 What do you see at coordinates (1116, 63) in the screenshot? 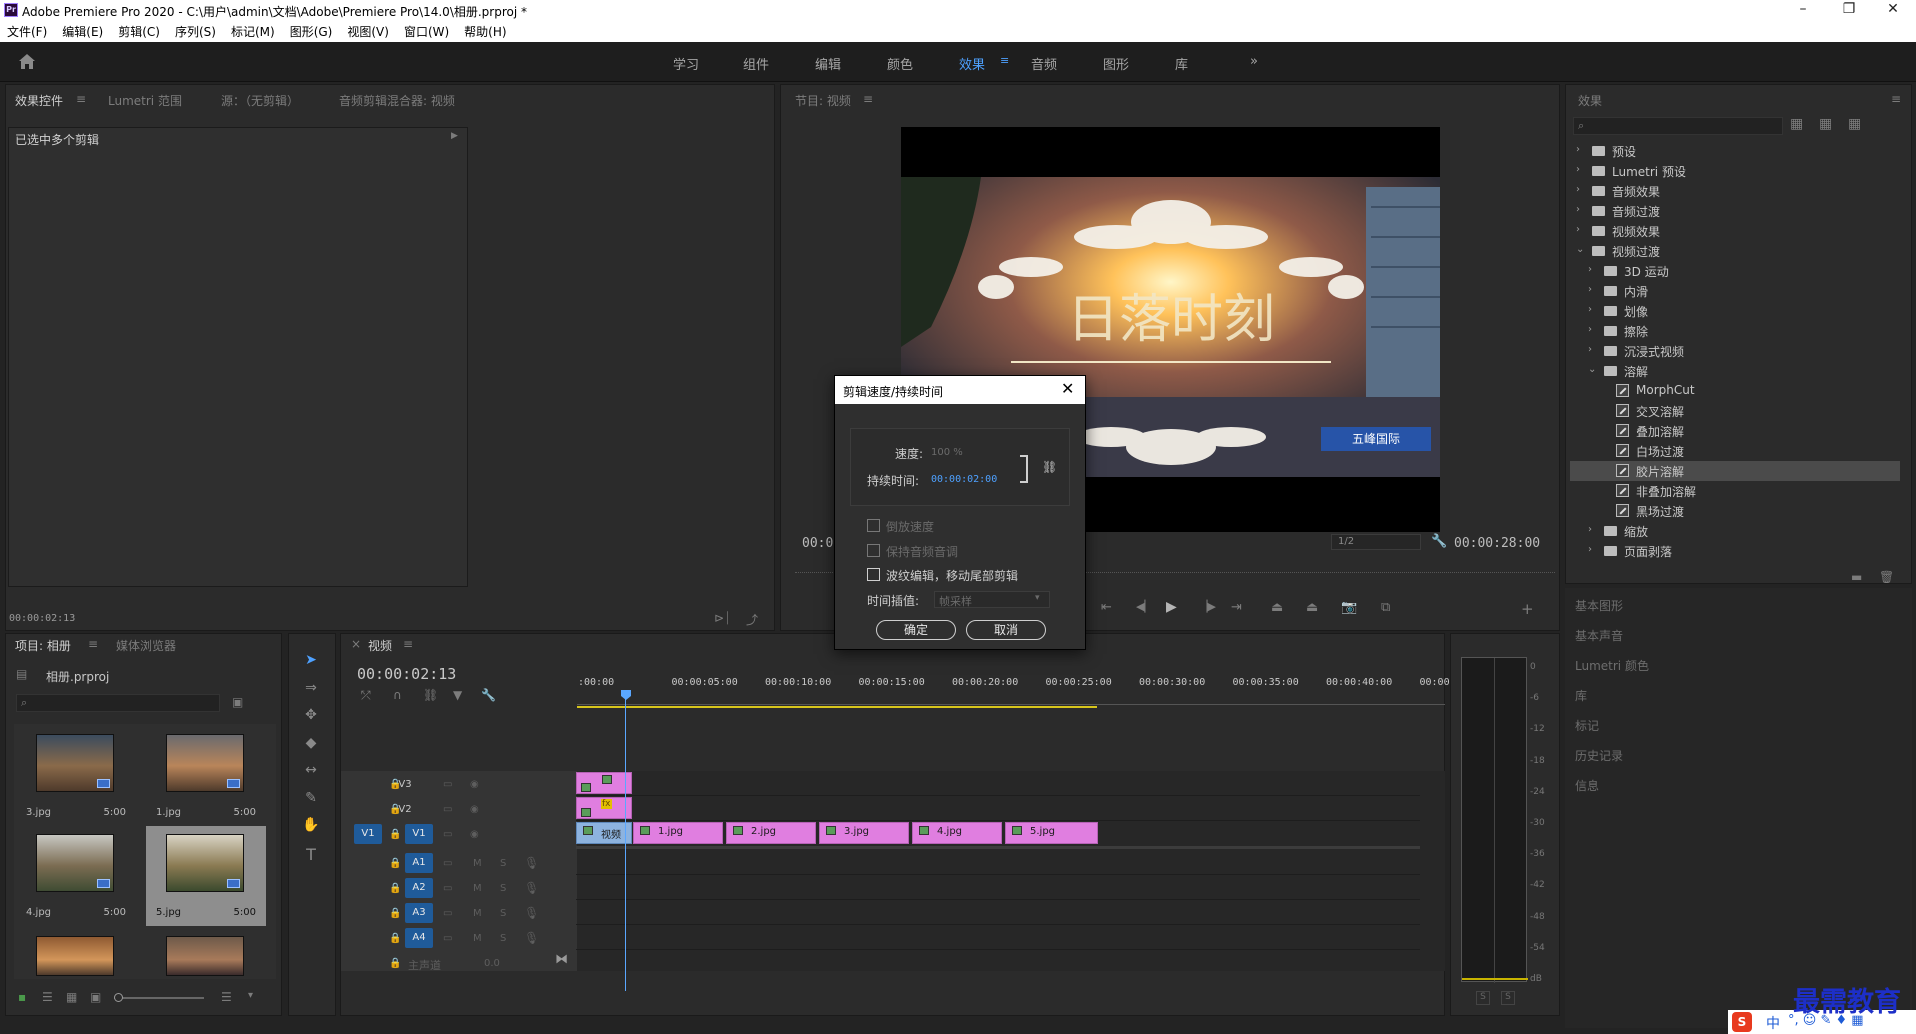
I see `workspace-graphics: 图形` at bounding box center [1116, 63].